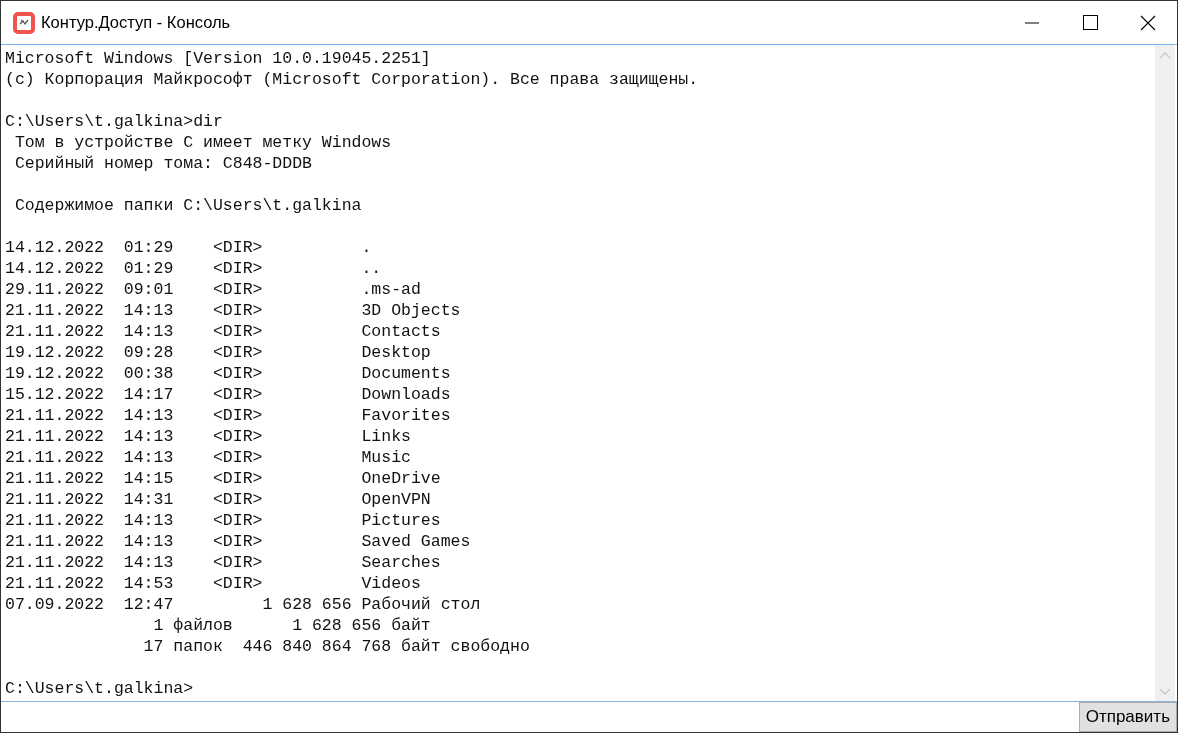  Describe the element at coordinates (238, 541) in the screenshot. I see `console-line: 21.11.2022 14:13 <DIR> Saved Games` at that location.